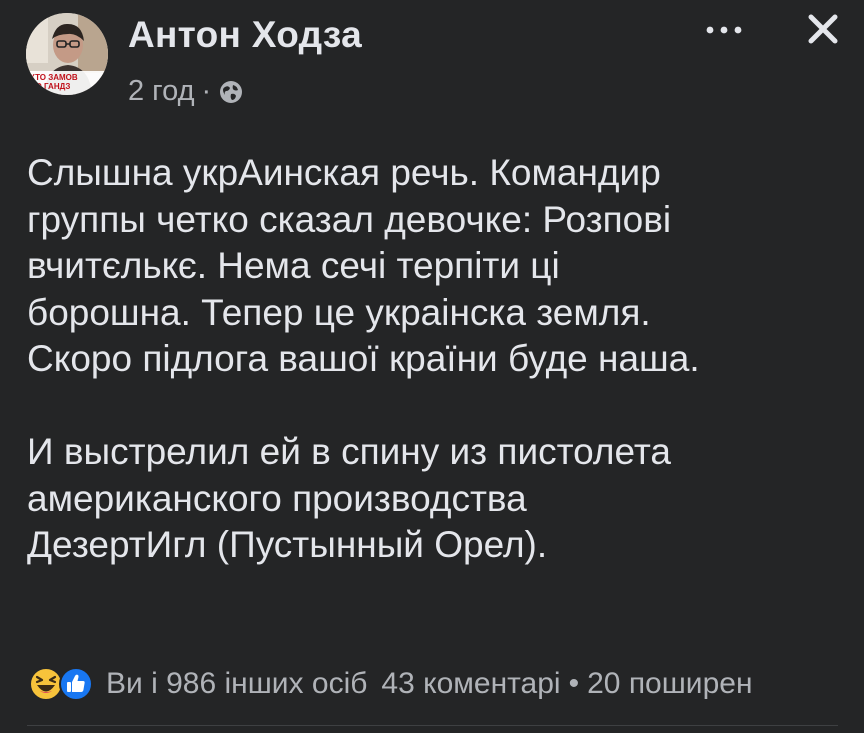 This screenshot has width=864, height=733. I want to click on avatar-image: КТО ЗАМОВ ВО ГАНДЗ, so click(67, 54).